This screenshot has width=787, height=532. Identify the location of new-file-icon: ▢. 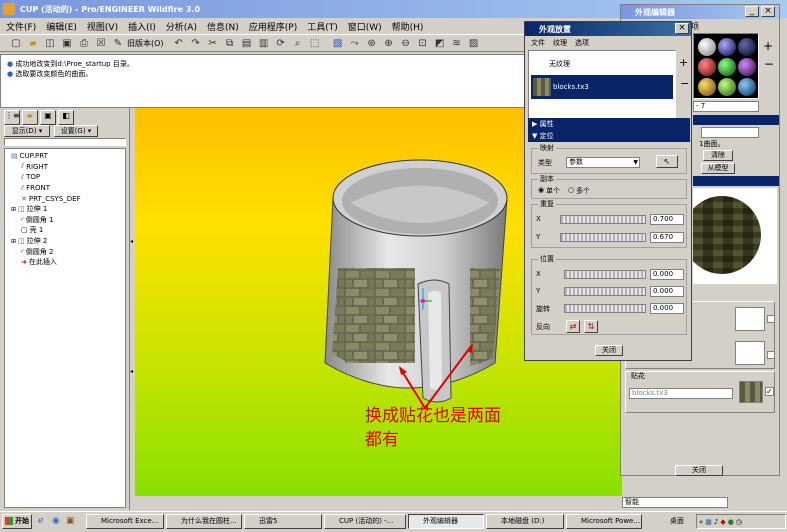
(16, 43).